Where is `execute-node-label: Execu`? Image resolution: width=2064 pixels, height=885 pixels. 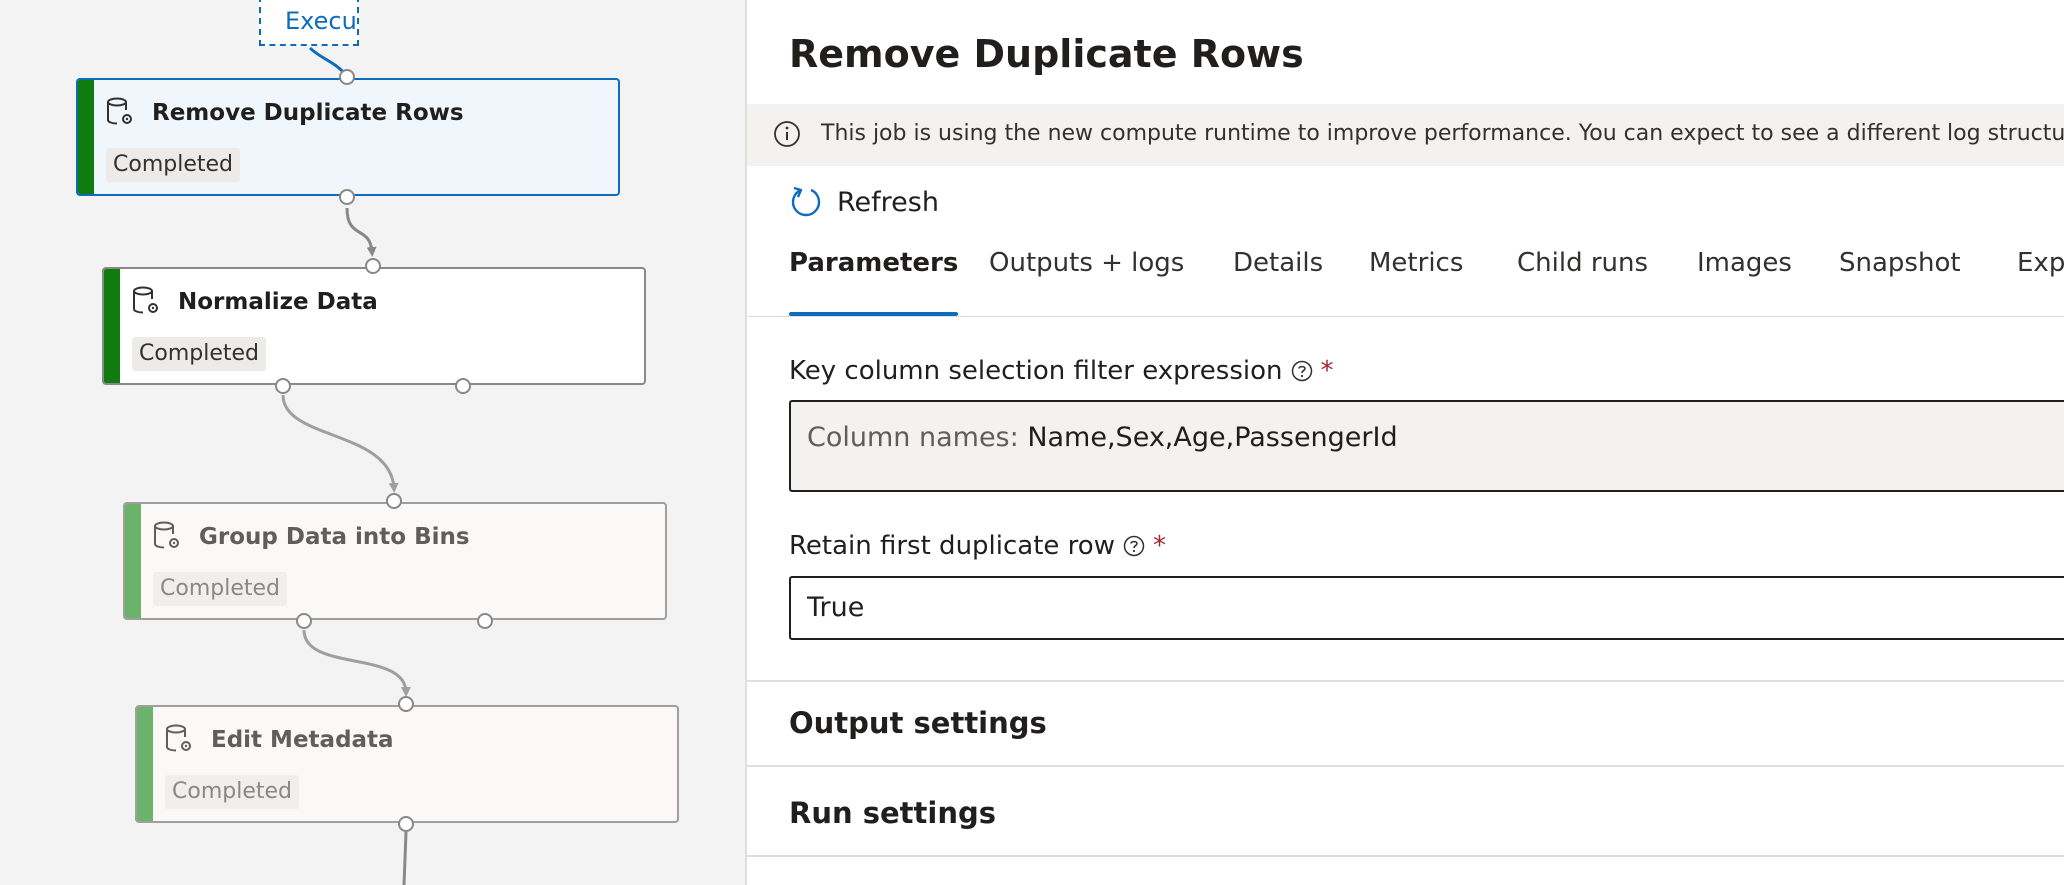 execute-node-label: Execu is located at coordinates (321, 21).